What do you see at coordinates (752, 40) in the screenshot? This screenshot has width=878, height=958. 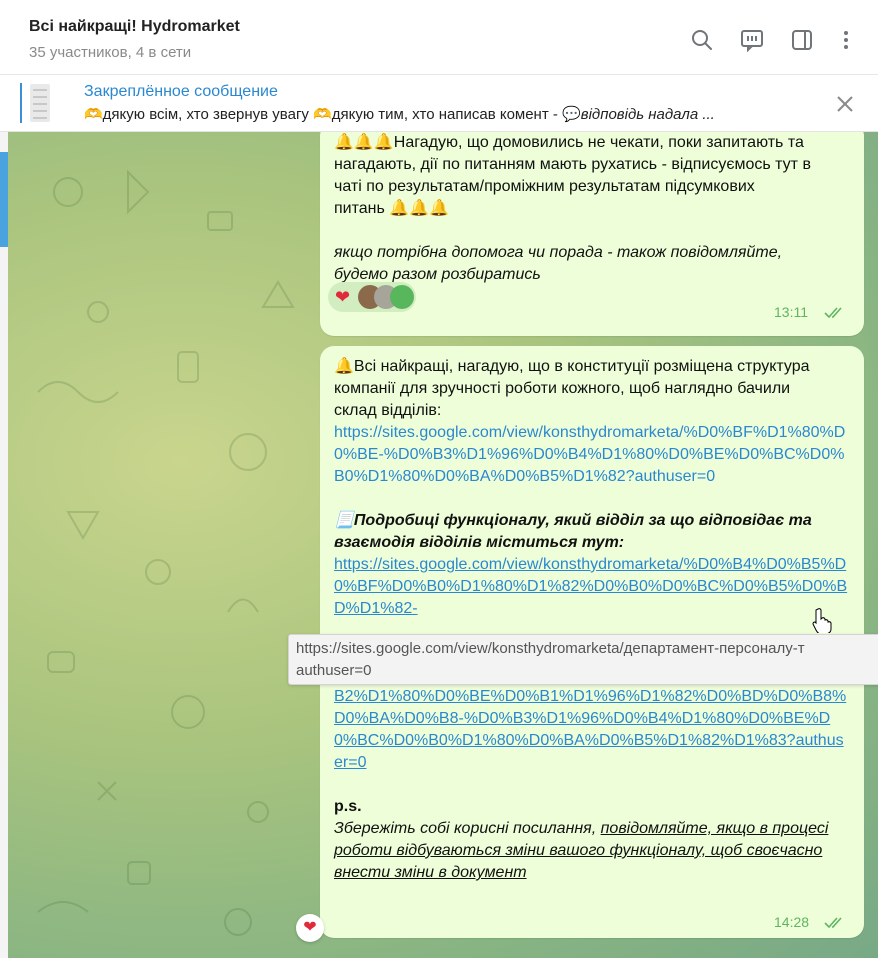 I see `comments-icon` at bounding box center [752, 40].